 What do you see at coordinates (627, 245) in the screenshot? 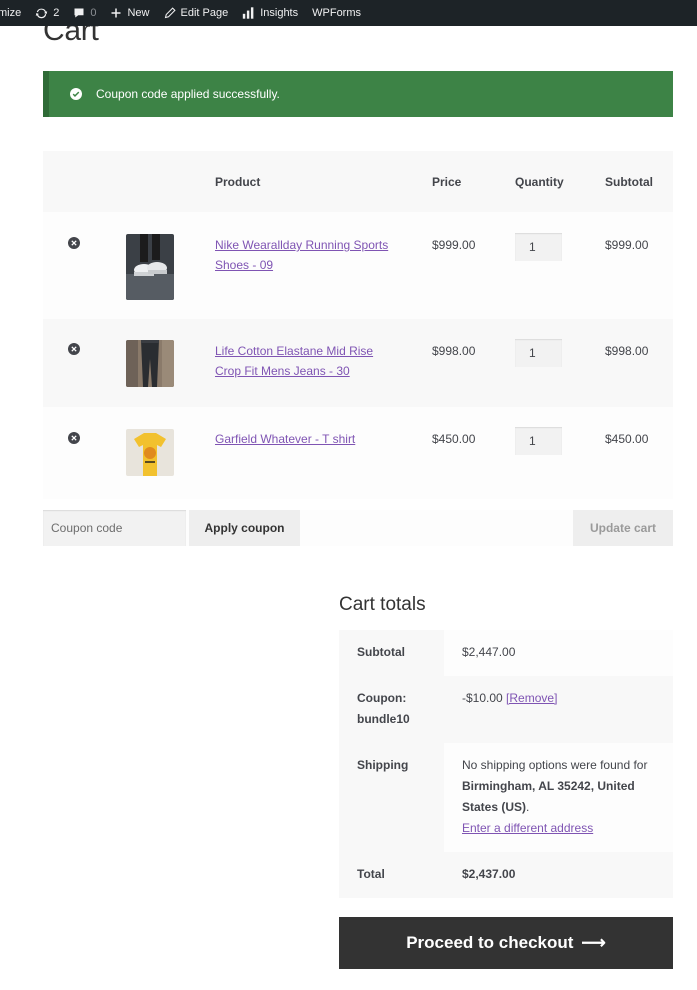
I see `item-subtotal: $999.00` at bounding box center [627, 245].